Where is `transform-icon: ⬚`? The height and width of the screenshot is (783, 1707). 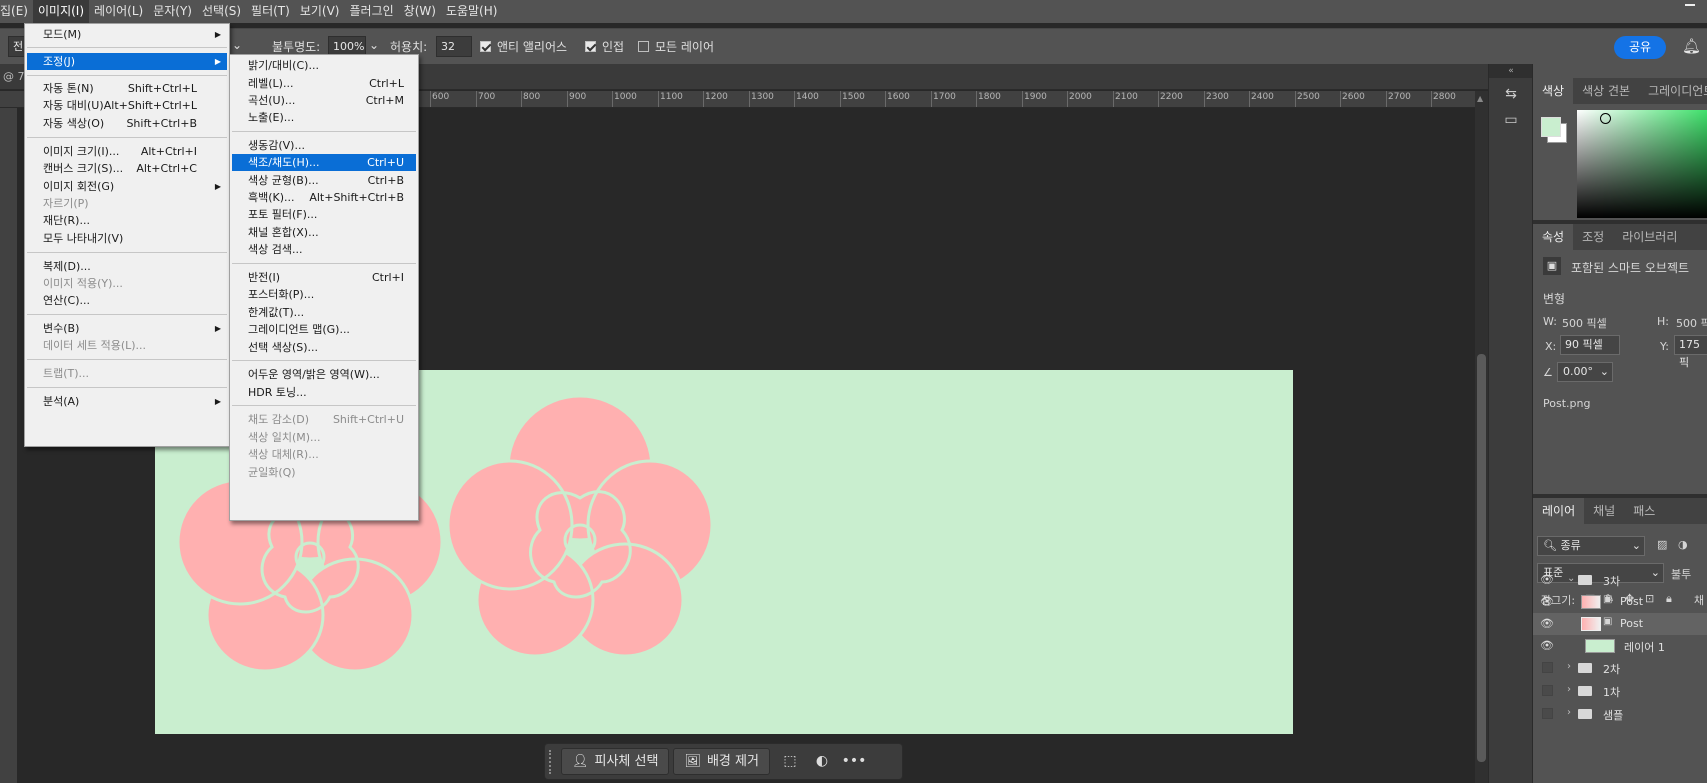 transform-icon: ⬚ is located at coordinates (790, 761).